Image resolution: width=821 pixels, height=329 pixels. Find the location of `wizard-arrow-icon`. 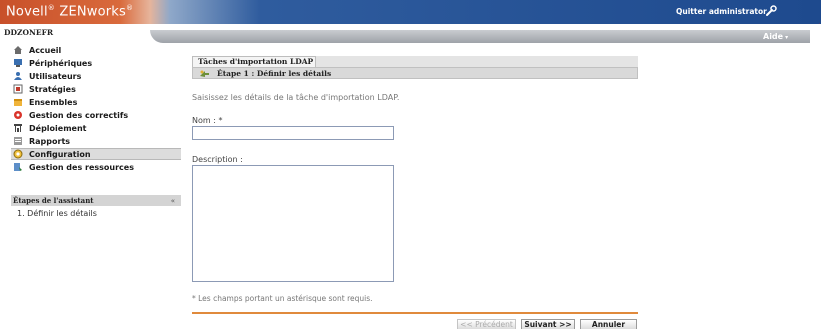

wizard-arrow-icon is located at coordinates (204, 73).